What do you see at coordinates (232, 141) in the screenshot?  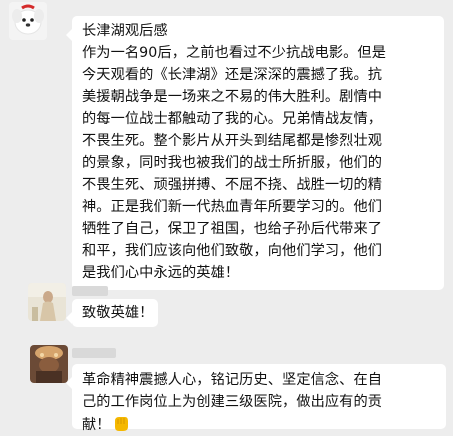 I see `message-line: 不畏生死。整个影片从开头到结尾都是惨烈壮观` at bounding box center [232, 141].